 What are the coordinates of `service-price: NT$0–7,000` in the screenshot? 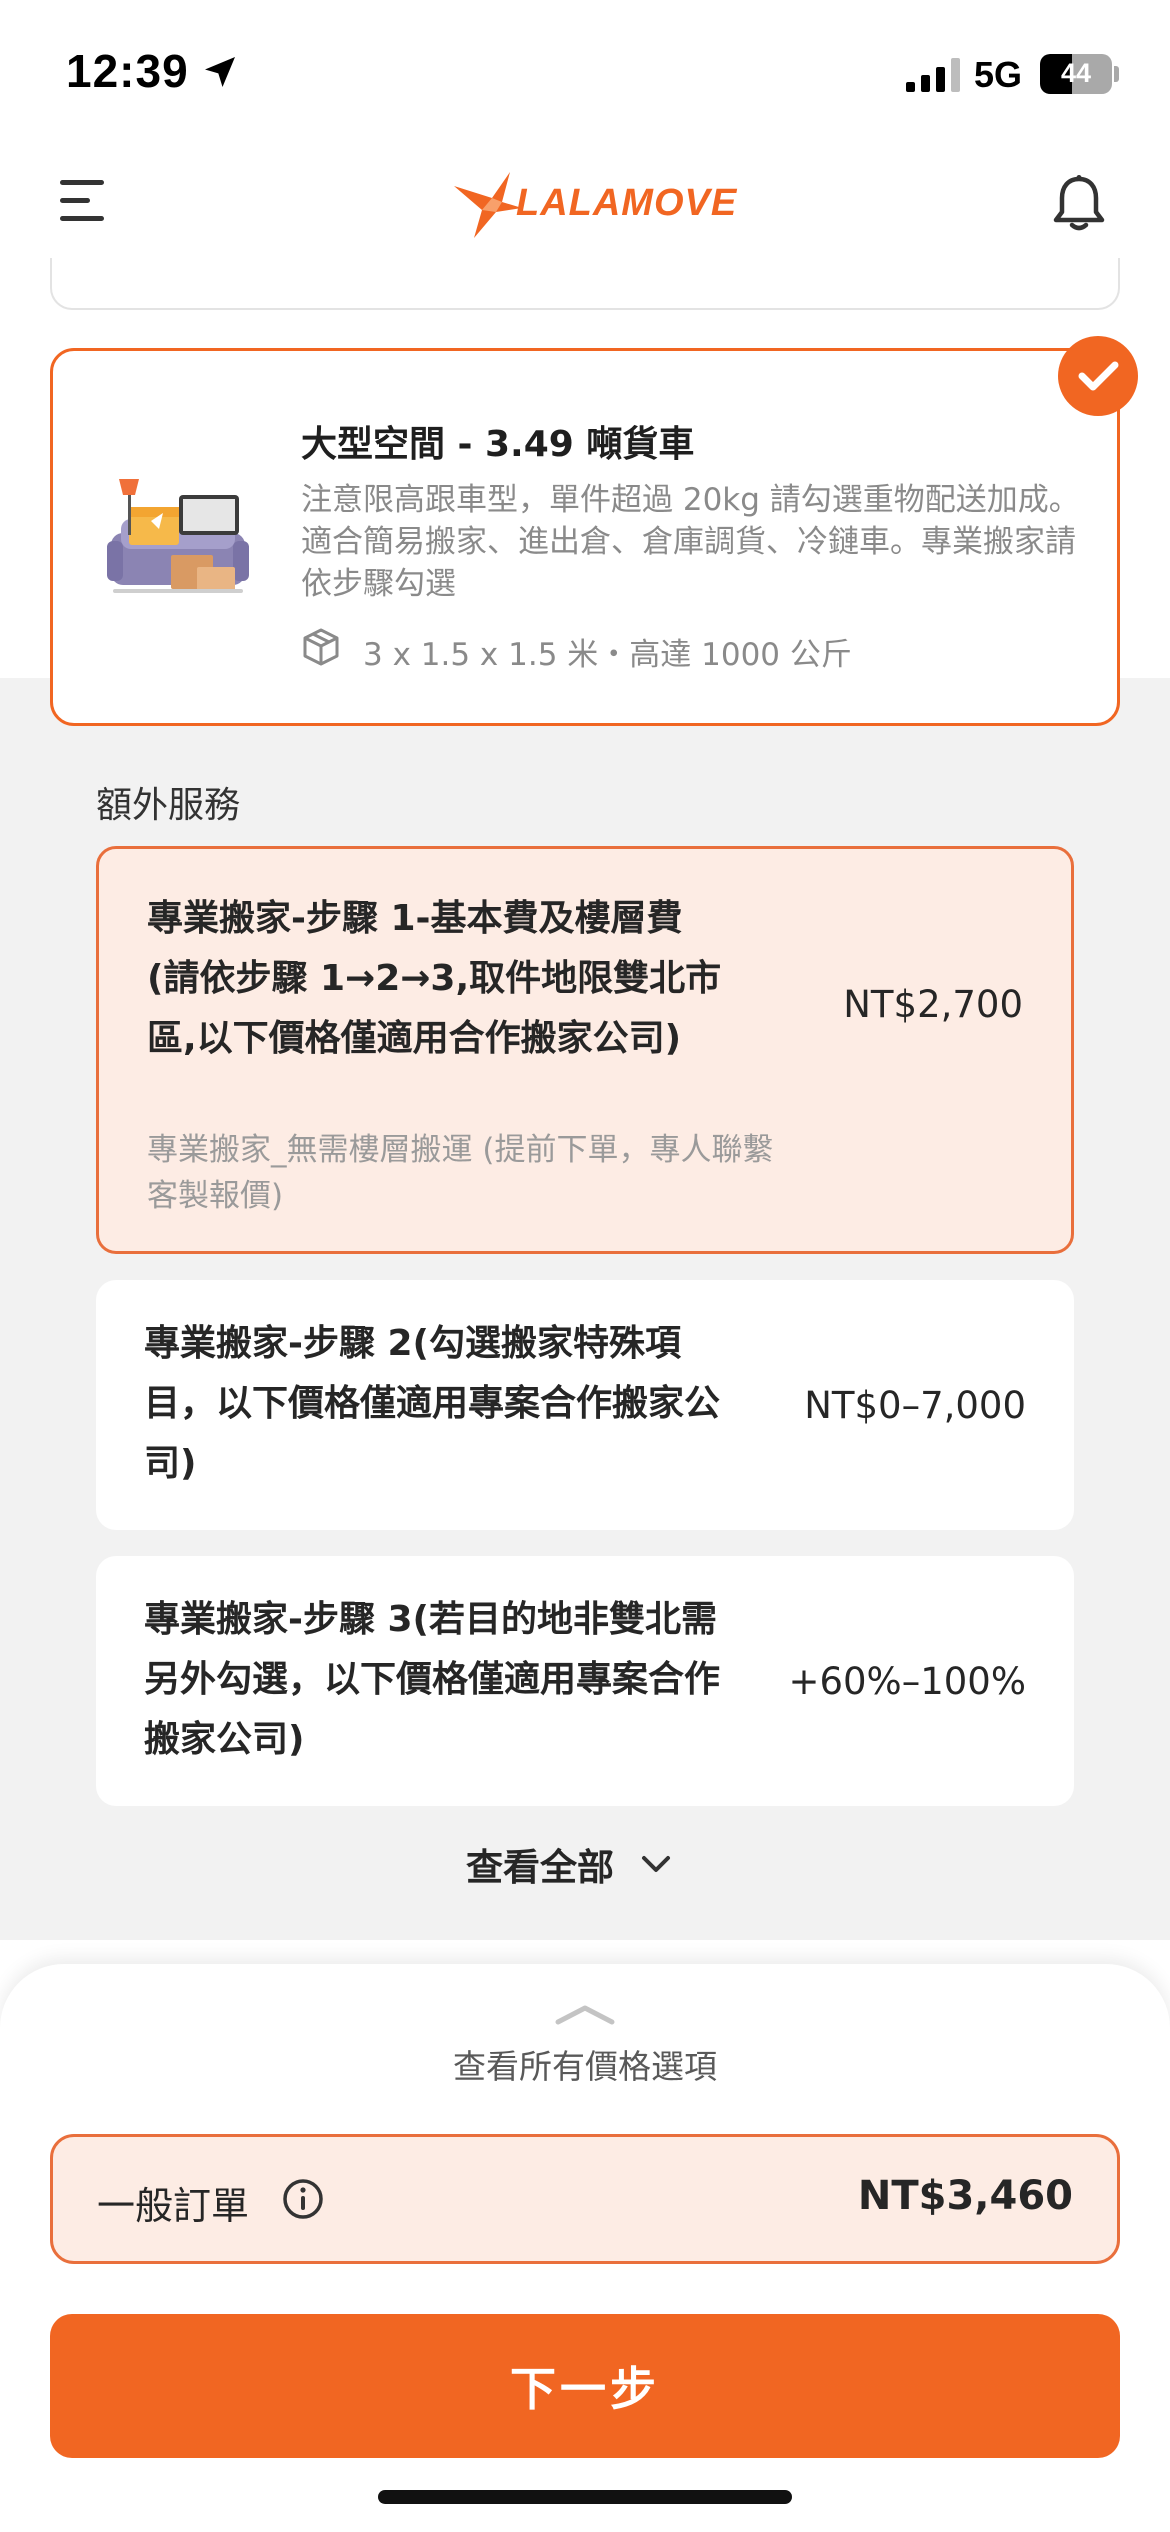 It's located at (915, 1405).